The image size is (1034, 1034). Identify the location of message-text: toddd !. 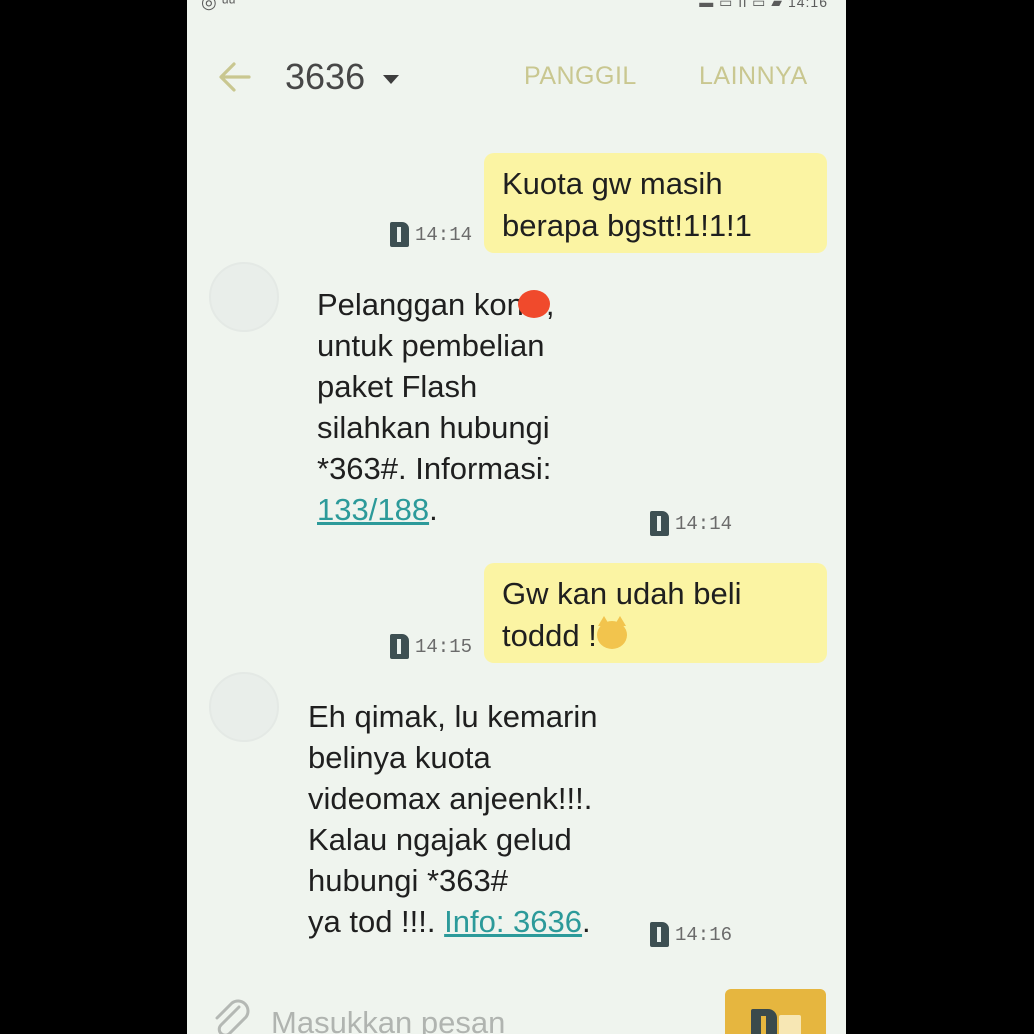
(549, 635).